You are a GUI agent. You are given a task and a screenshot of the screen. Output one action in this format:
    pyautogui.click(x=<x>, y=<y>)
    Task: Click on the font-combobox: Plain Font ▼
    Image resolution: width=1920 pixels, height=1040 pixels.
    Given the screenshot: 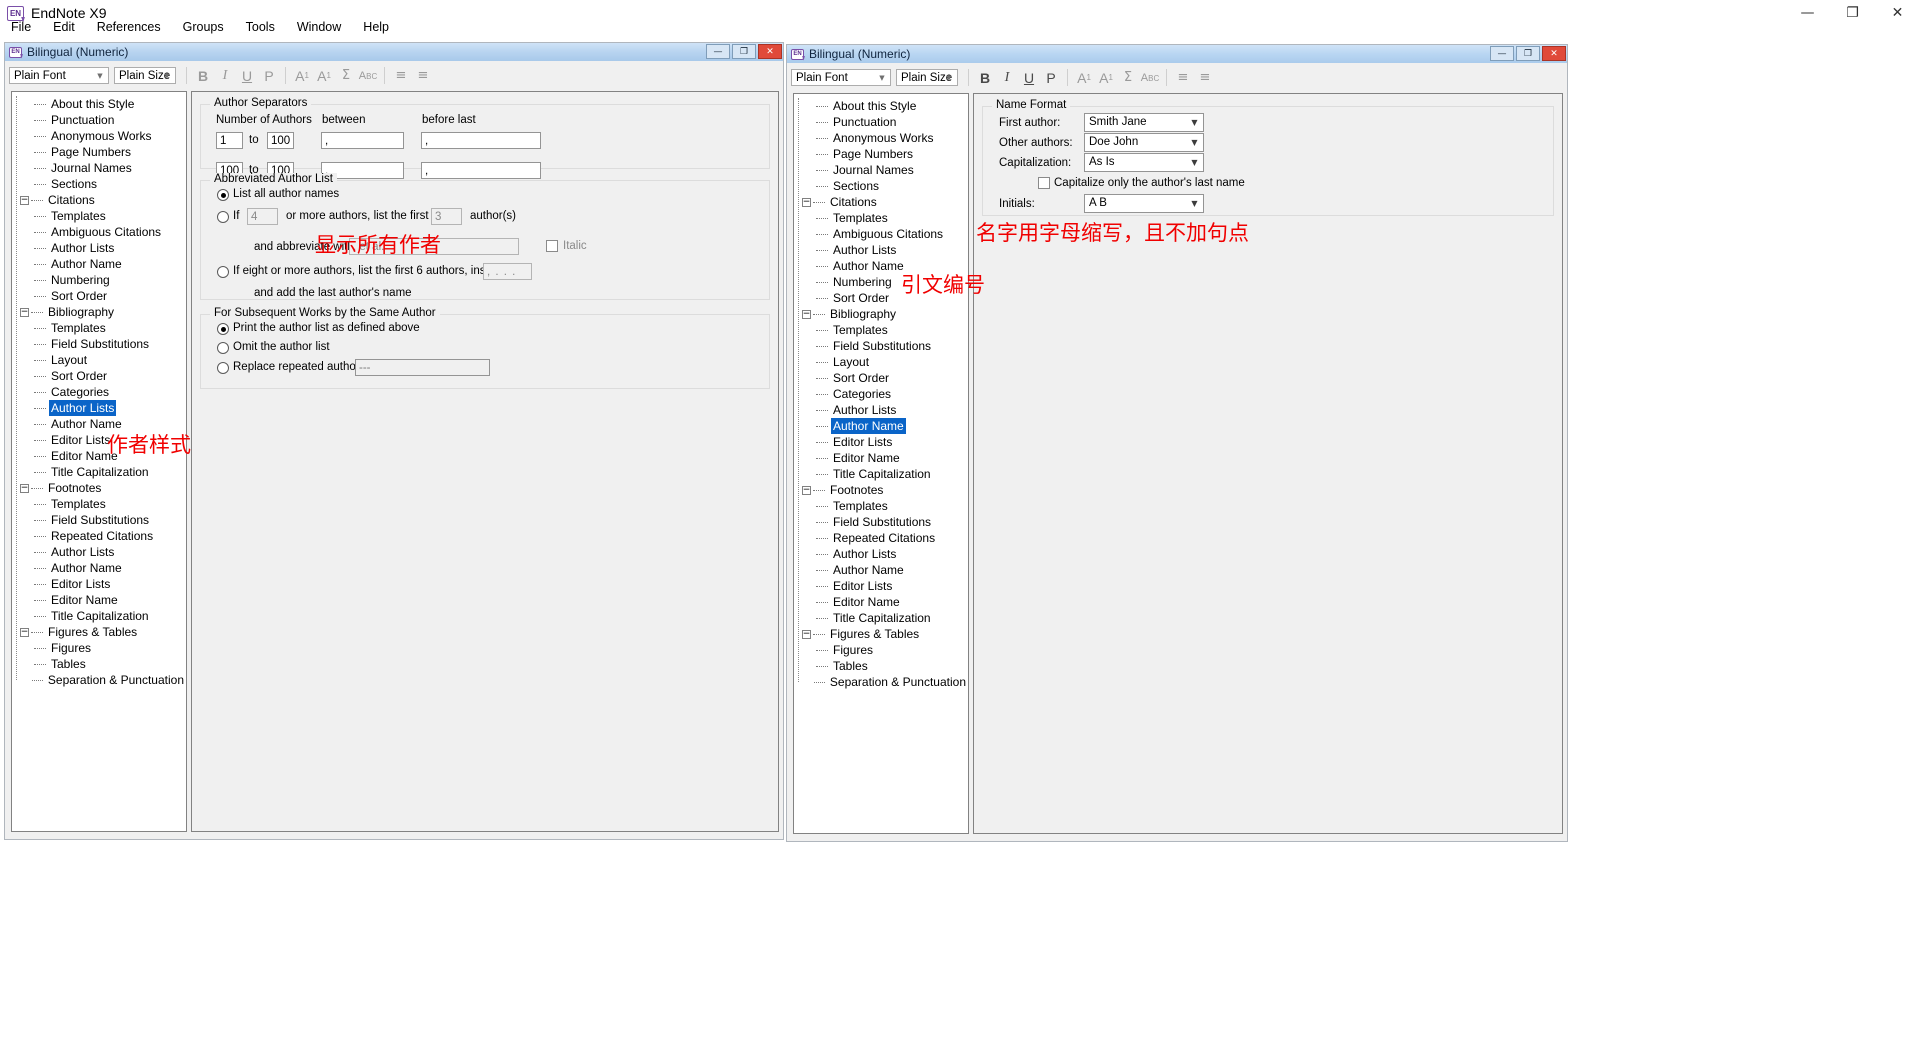 What is the action you would take?
    pyautogui.click(x=841, y=77)
    